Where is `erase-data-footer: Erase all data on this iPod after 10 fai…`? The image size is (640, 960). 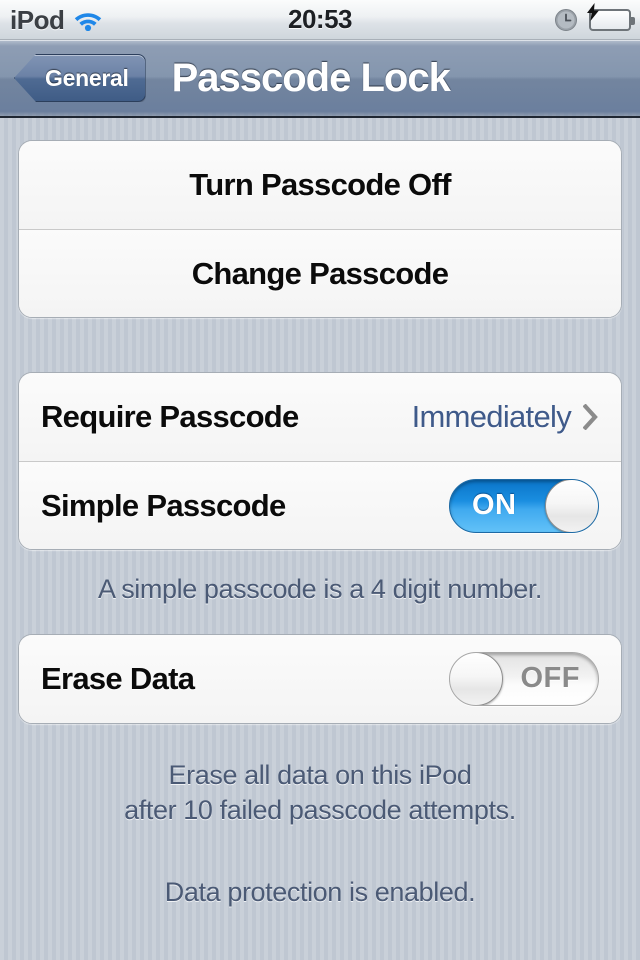 erase-data-footer: Erase all data on this iPod after 10 fai… is located at coordinates (320, 793).